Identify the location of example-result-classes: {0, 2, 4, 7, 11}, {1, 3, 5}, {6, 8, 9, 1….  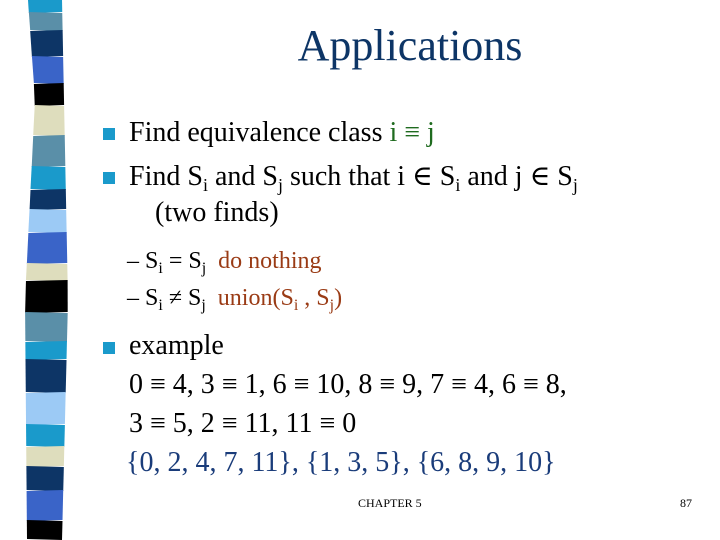
(341, 462).